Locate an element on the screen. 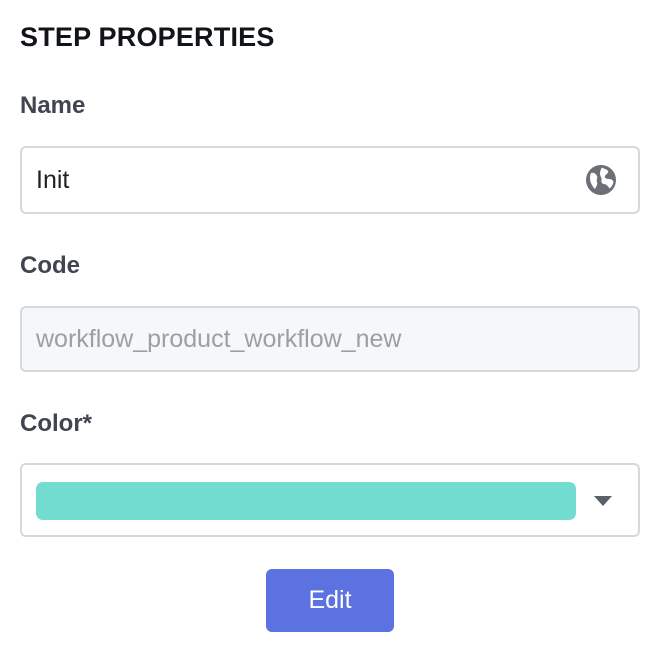 Image resolution: width=658 pixels, height=652 pixels. globe-icon is located at coordinates (601, 180).